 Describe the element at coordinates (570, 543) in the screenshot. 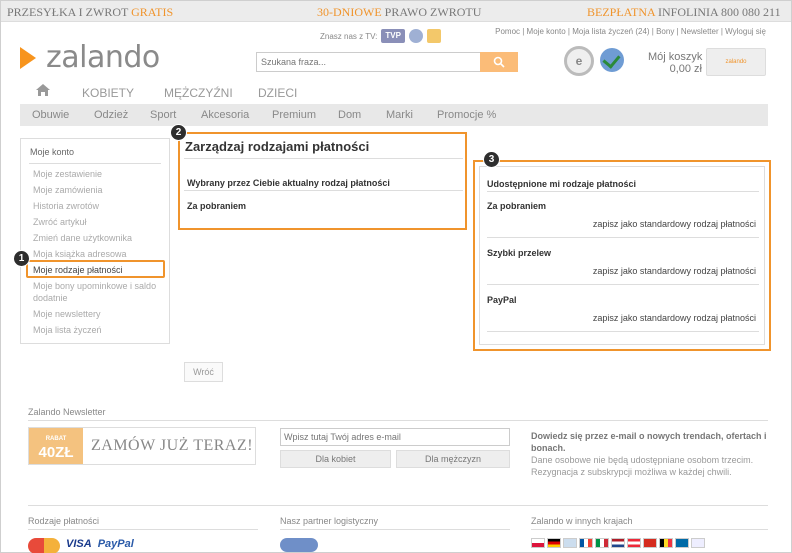

I see `flag-uk-icon` at that location.